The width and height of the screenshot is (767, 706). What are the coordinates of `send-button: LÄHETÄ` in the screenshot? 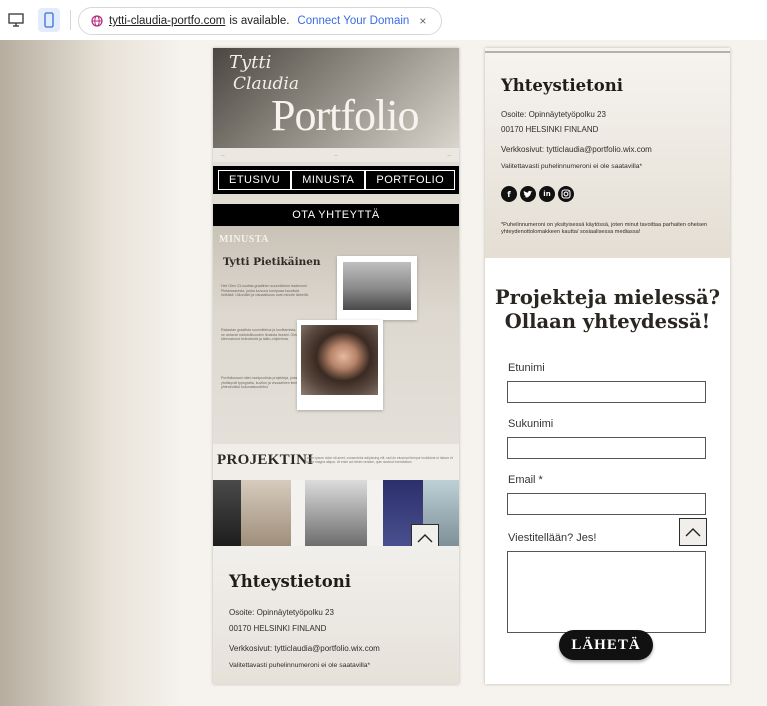 It's located at (606, 645).